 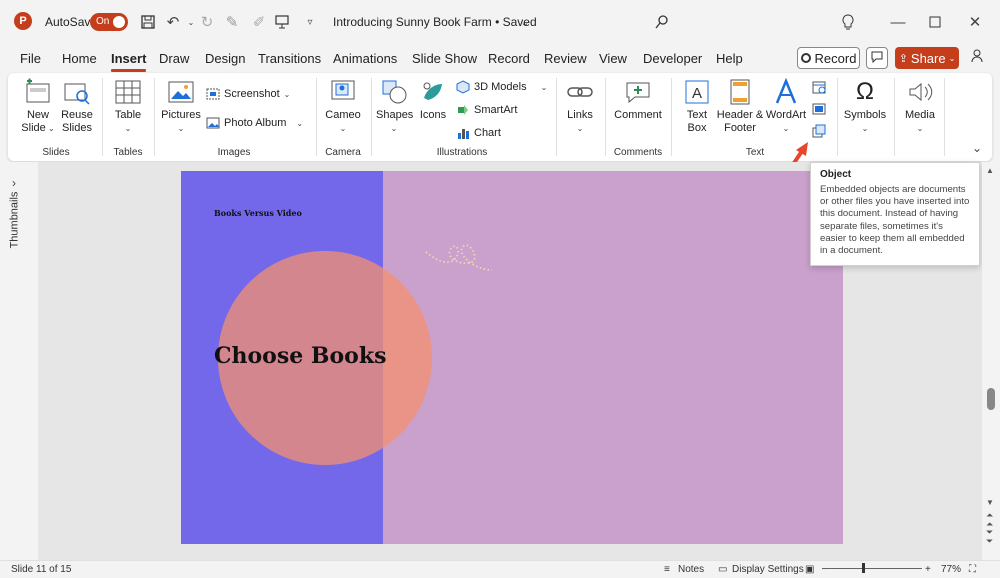 What do you see at coordinates (509, 58) in the screenshot?
I see `tab-record: Record` at bounding box center [509, 58].